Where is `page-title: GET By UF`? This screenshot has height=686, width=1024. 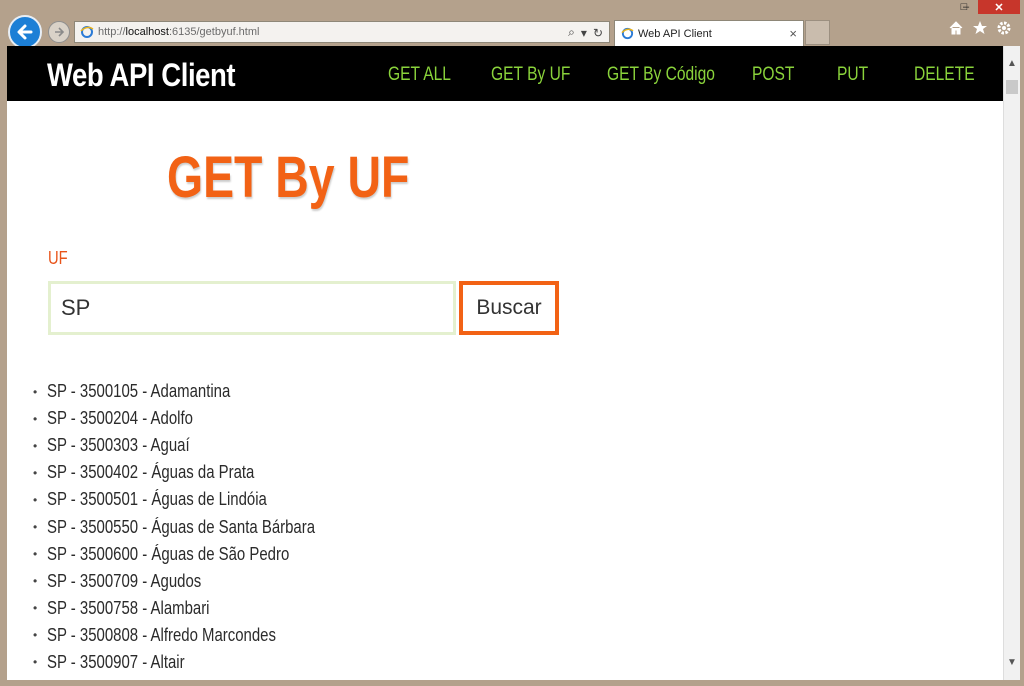
page-title: GET By UF is located at coordinates (288, 177).